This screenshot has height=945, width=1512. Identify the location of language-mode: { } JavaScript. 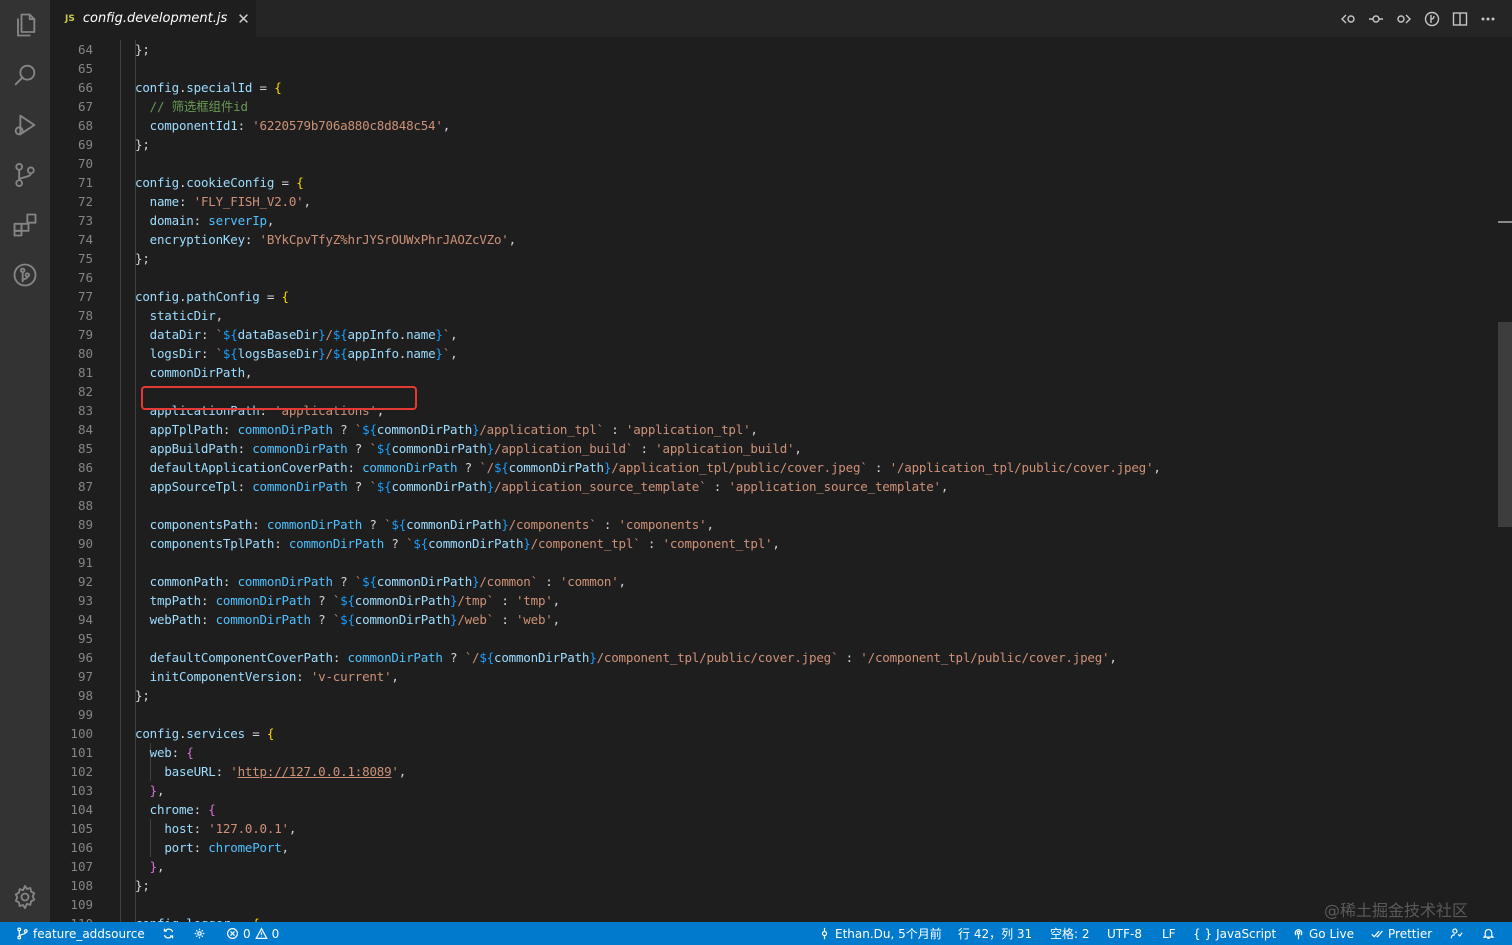
(1234, 933).